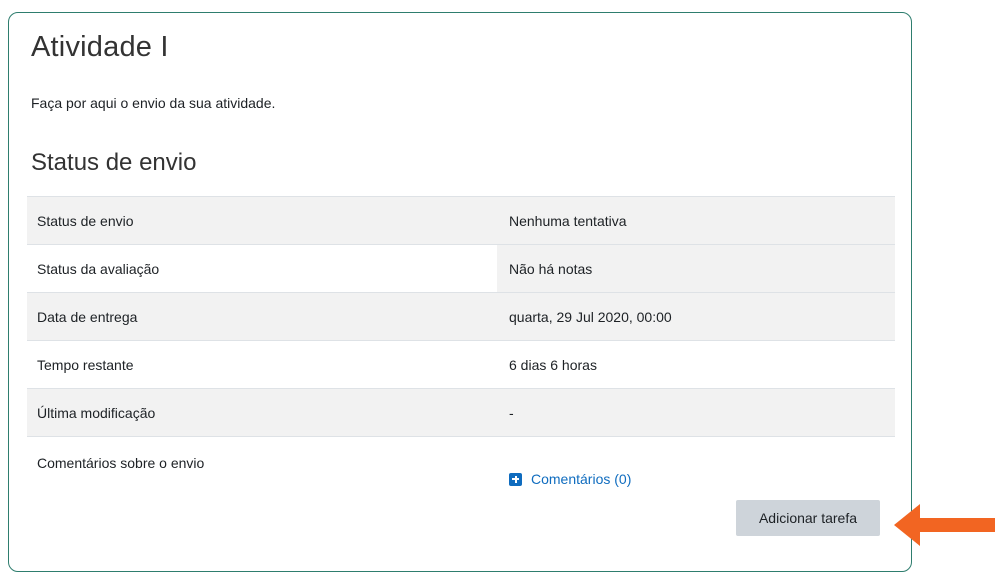 The image size is (995, 572). What do you see at coordinates (98, 268) in the screenshot?
I see `row-label: Status da avaliação` at bounding box center [98, 268].